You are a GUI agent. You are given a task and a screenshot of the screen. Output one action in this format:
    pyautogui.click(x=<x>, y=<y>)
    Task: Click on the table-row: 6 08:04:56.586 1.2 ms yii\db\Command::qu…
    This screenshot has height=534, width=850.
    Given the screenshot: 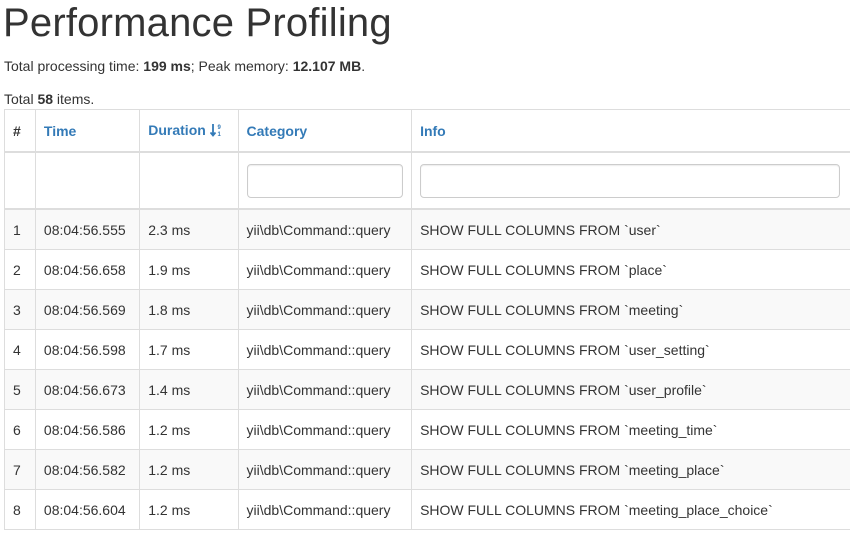 What is the action you would take?
    pyautogui.click(x=427, y=429)
    